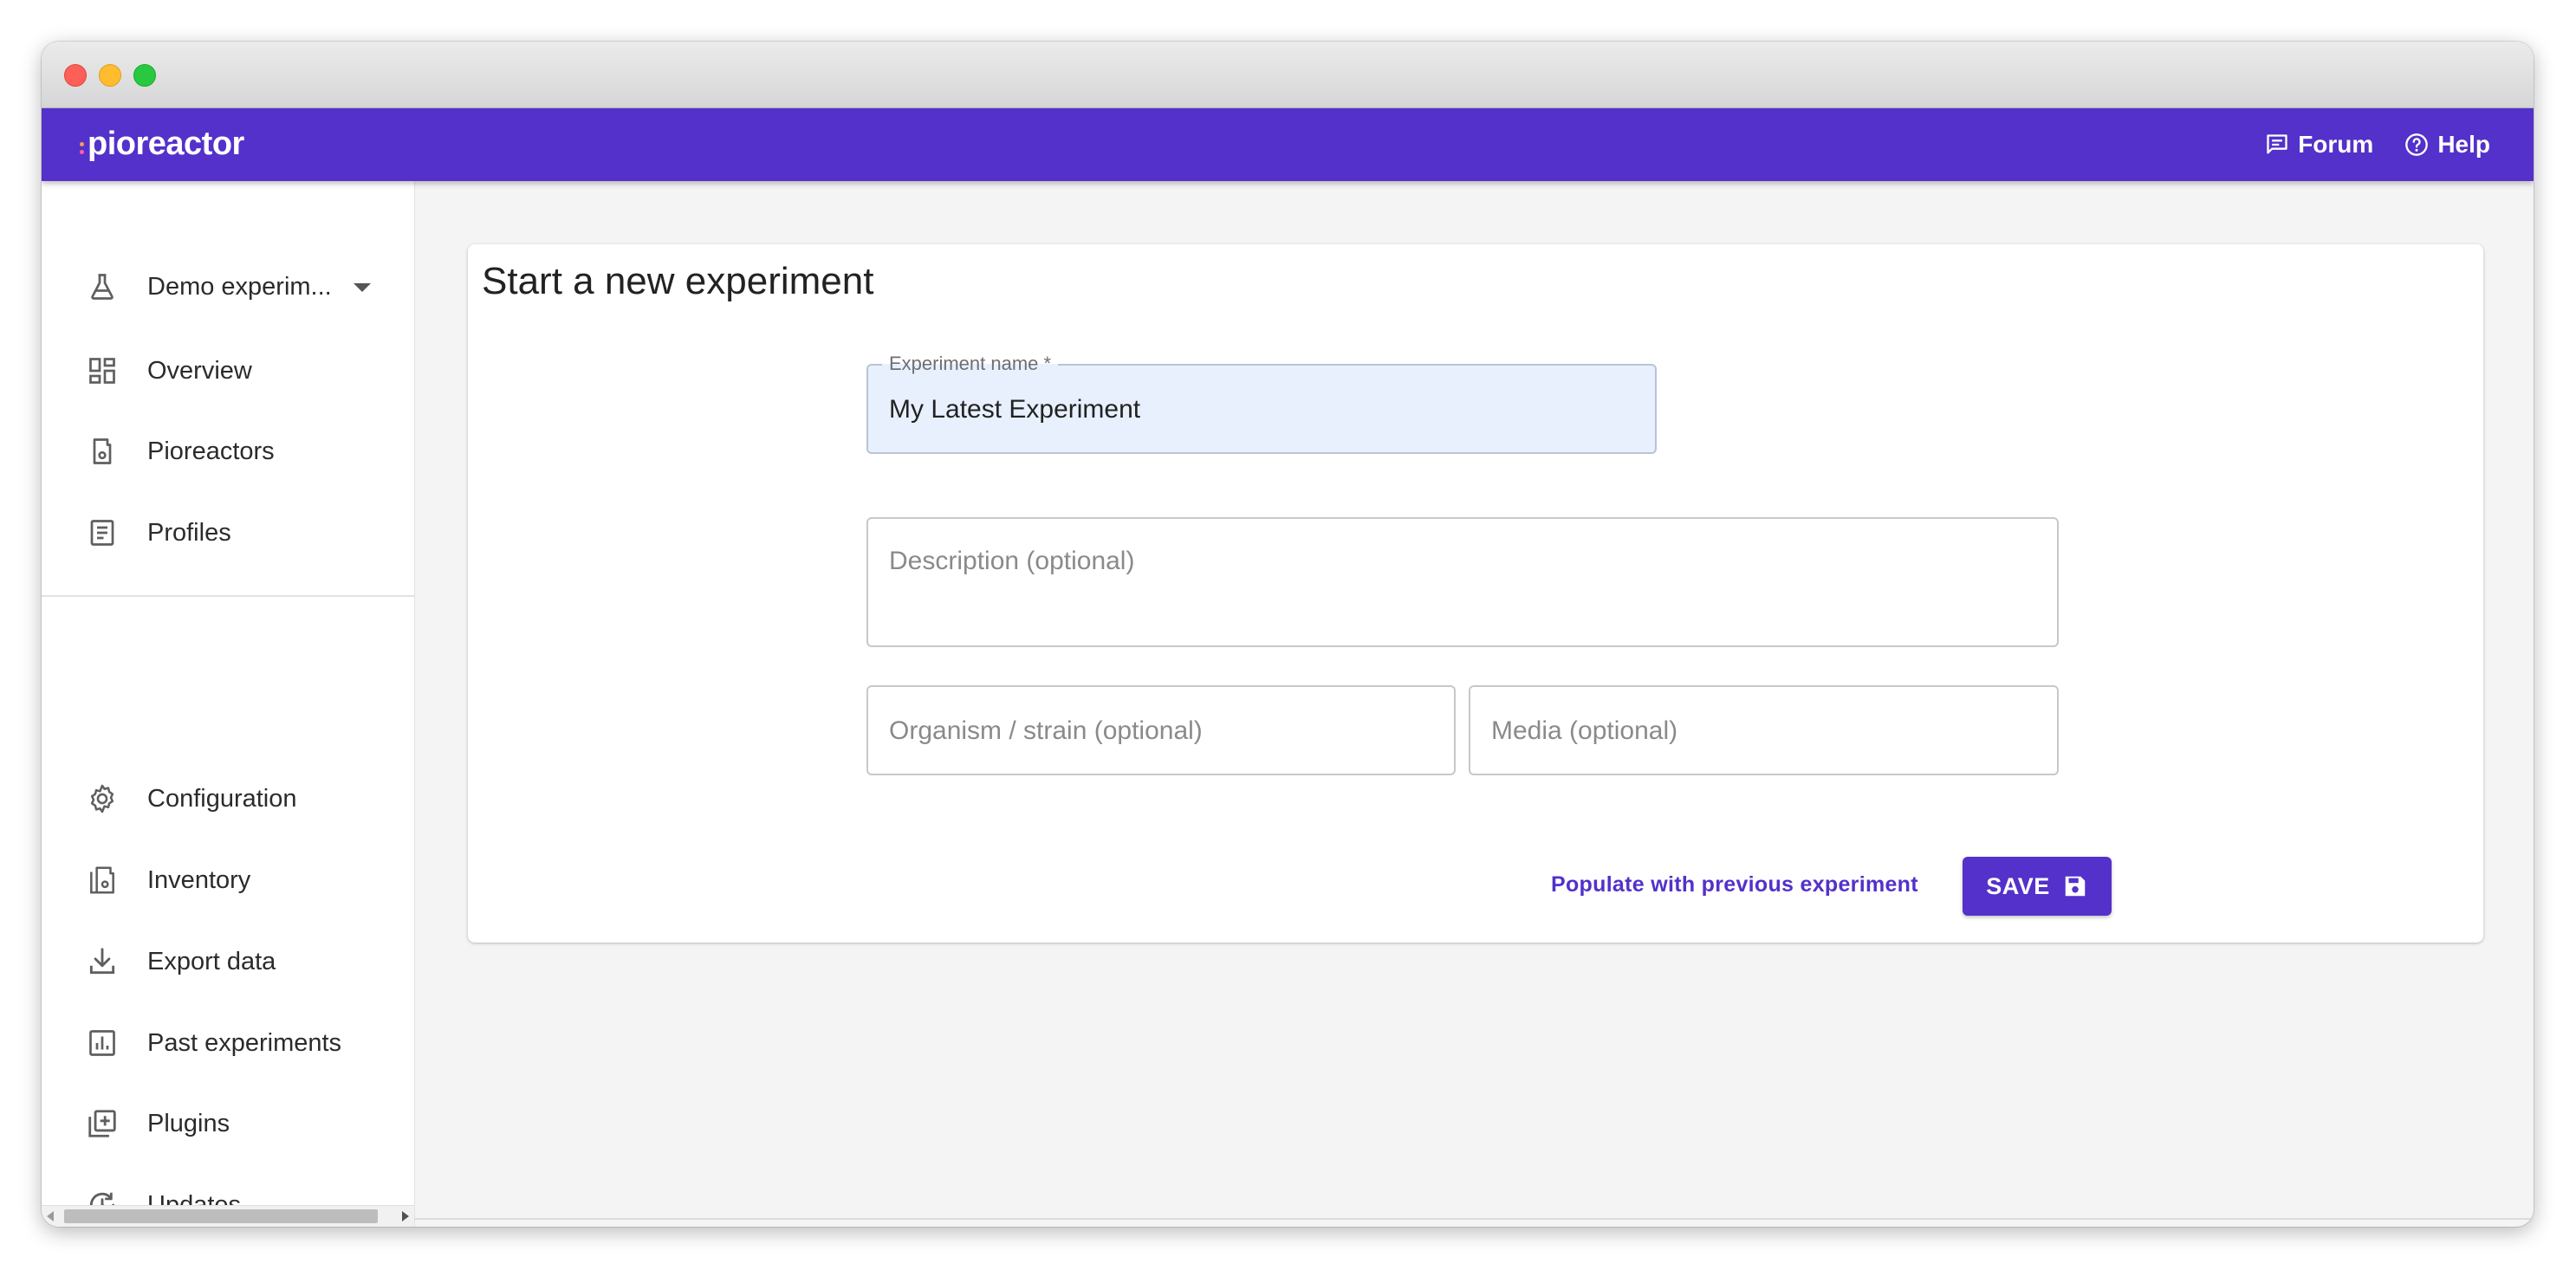  Describe the element at coordinates (970, 364) in the screenshot. I see `experiment-name-label: Experiment name *` at that location.